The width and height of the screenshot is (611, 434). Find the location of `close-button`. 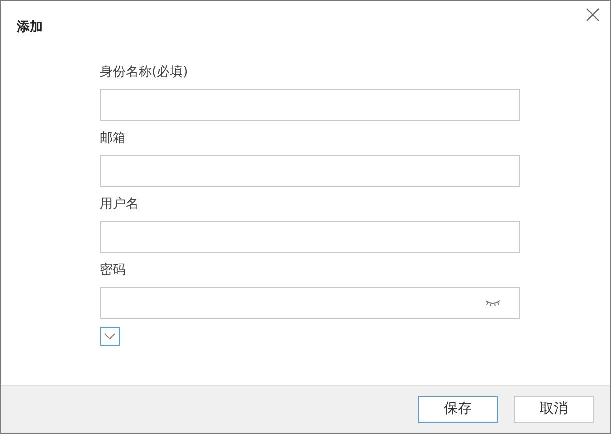

close-button is located at coordinates (594, 16).